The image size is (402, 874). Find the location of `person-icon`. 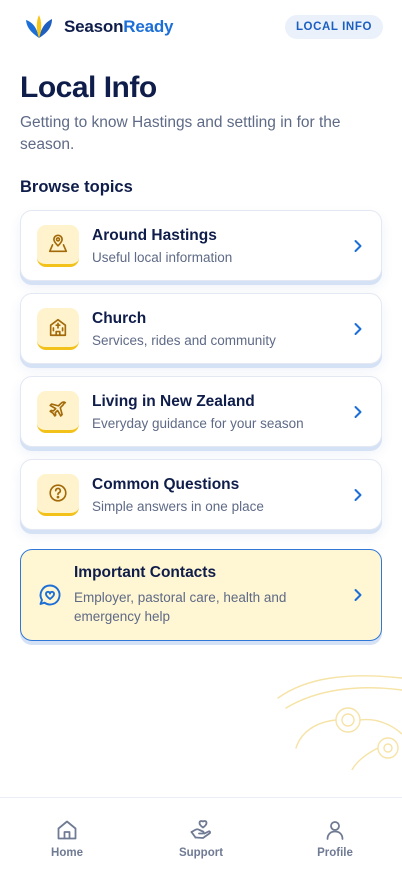

person-icon is located at coordinates (335, 830).